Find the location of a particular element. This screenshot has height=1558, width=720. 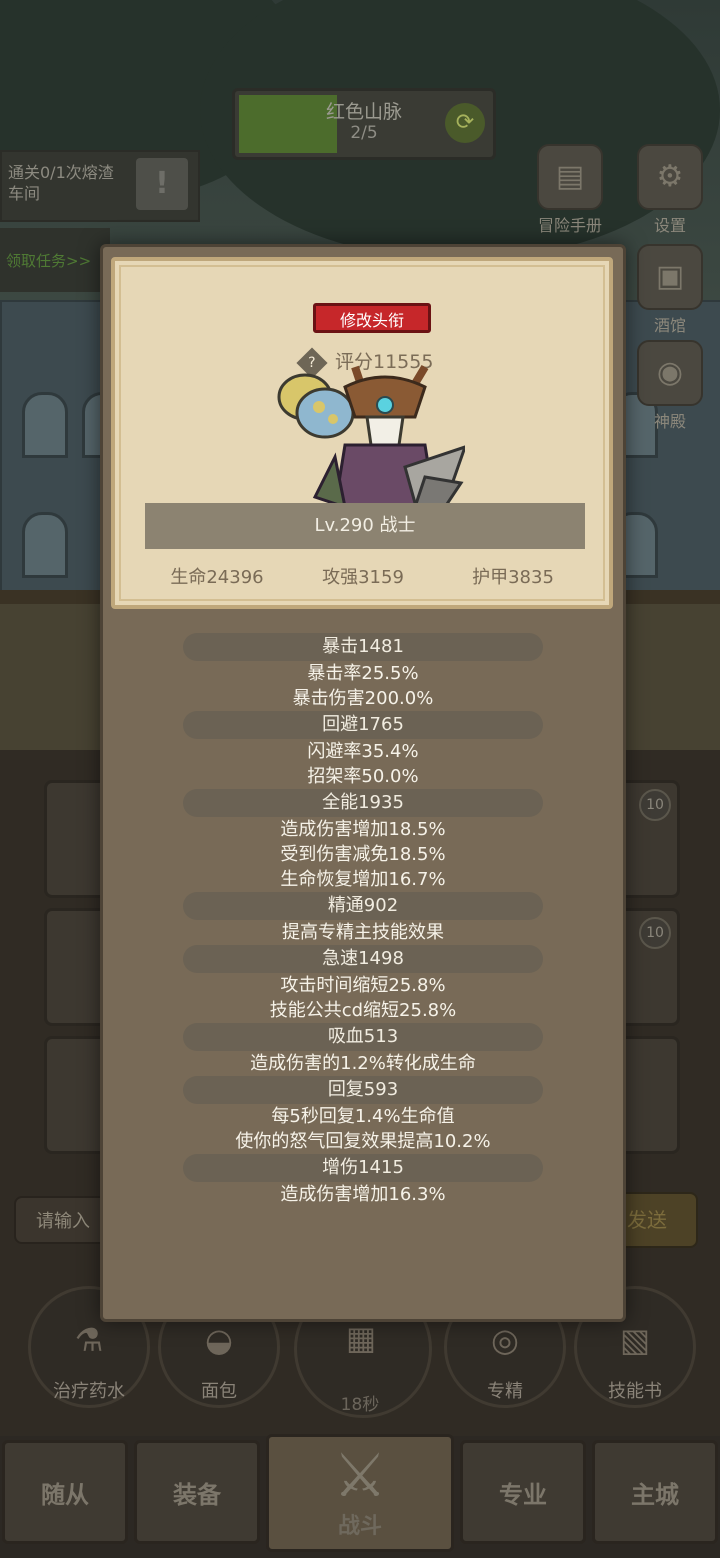

temple-button: ◉ 神殿 is located at coordinates (670, 386).